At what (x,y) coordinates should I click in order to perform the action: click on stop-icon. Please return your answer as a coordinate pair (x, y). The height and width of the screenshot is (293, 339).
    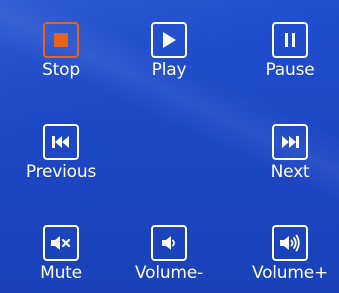
    Looking at the image, I should click on (61, 40).